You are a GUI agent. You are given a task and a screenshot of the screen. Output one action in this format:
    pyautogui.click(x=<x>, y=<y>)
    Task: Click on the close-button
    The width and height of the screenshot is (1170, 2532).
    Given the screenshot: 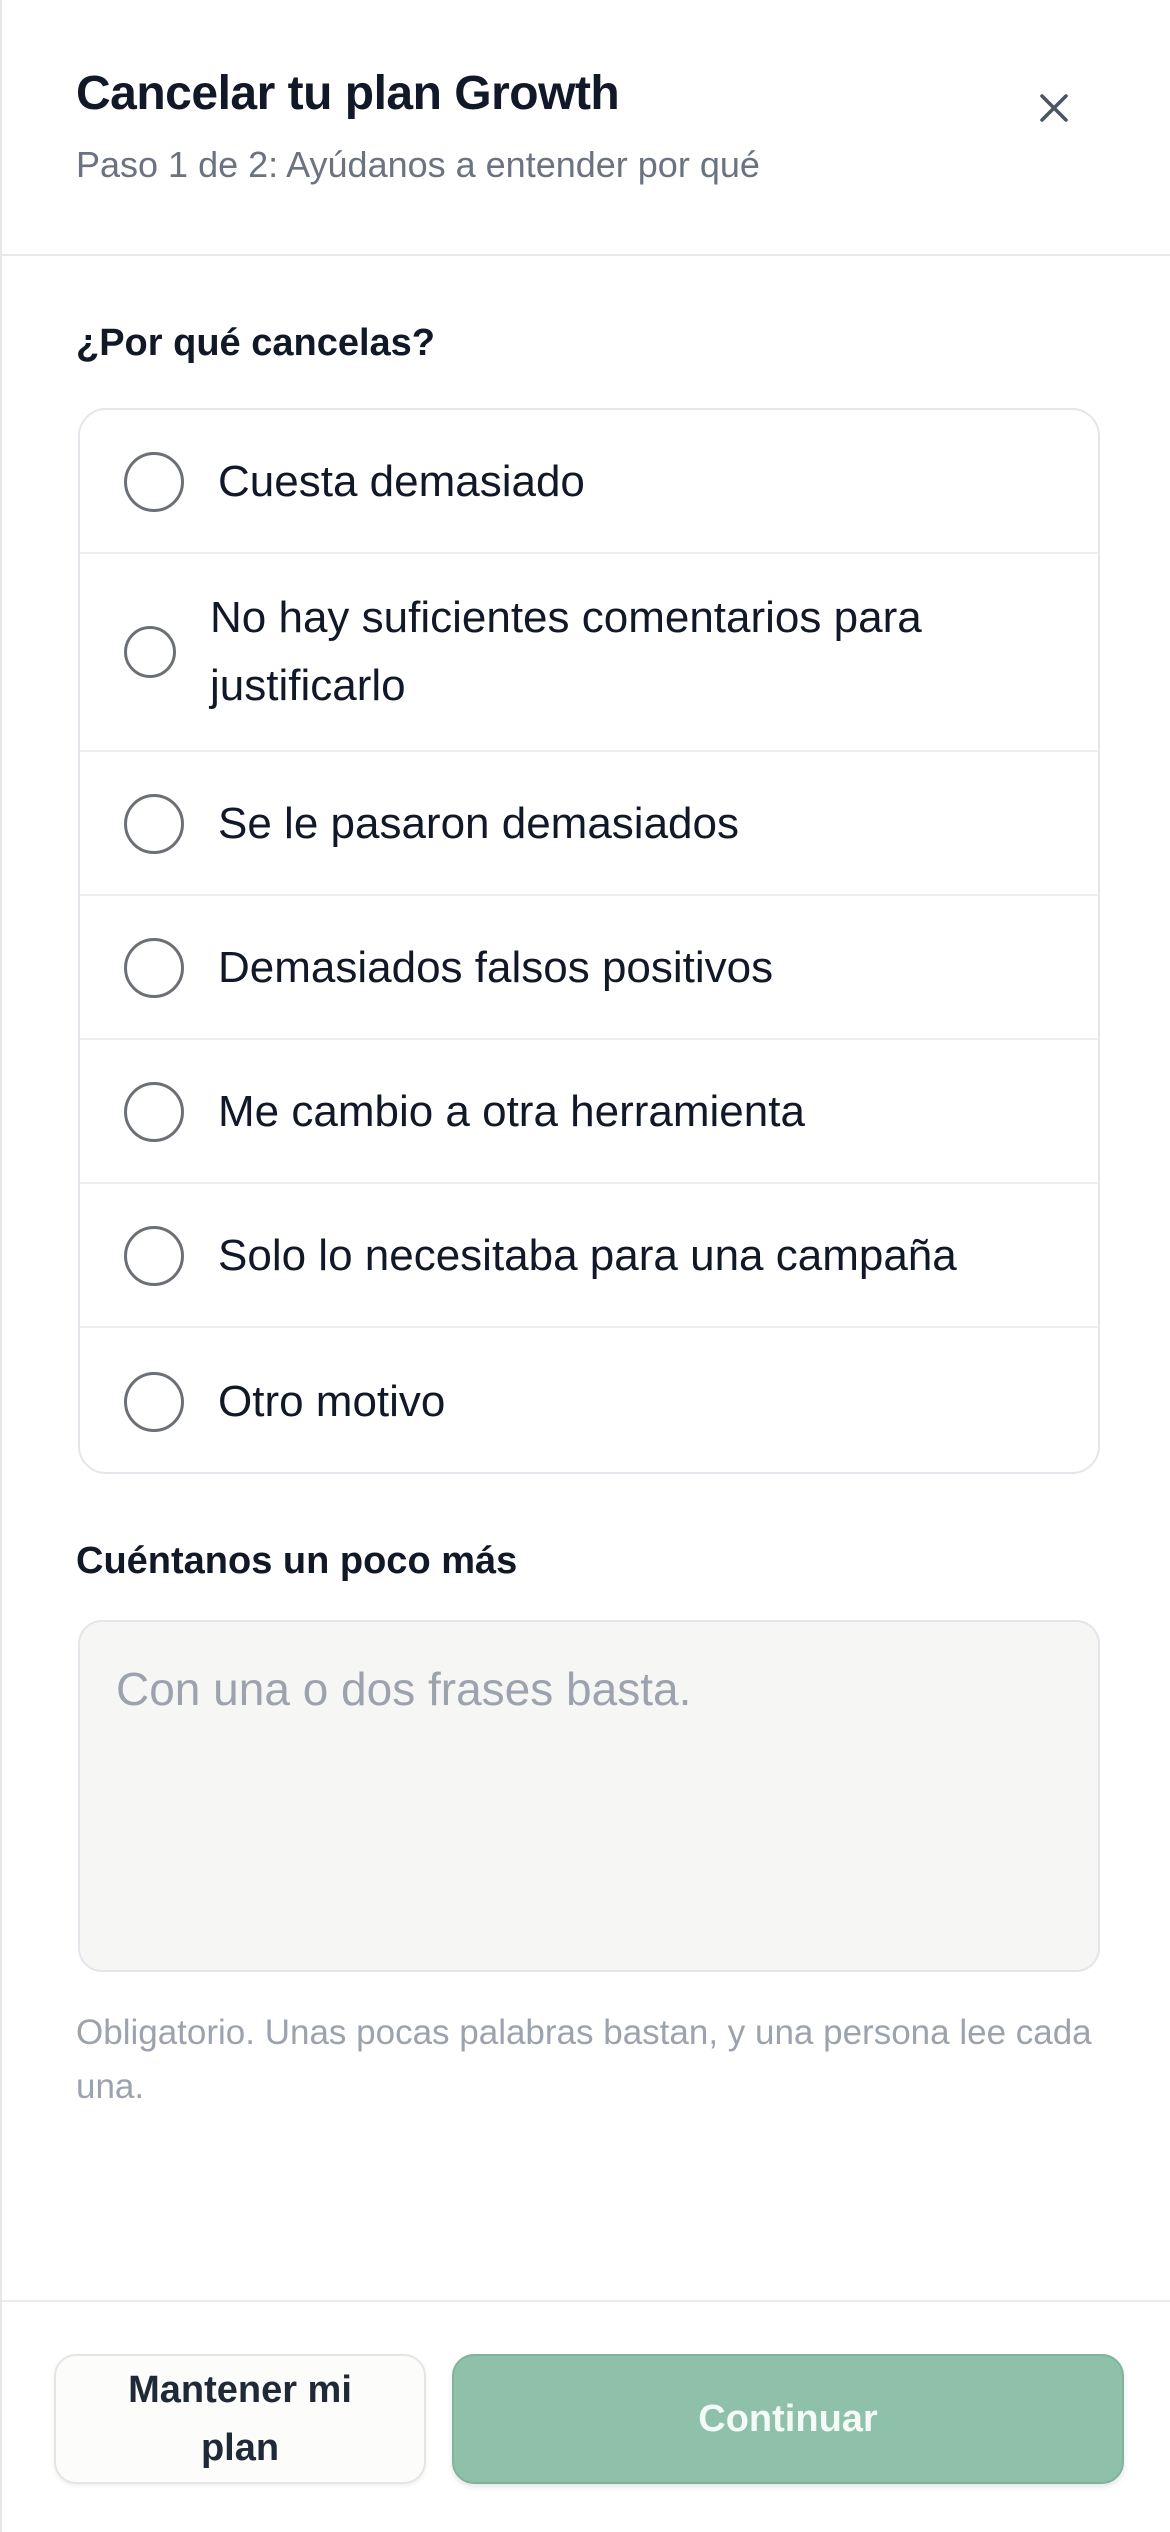 What is the action you would take?
    pyautogui.click(x=1054, y=108)
    